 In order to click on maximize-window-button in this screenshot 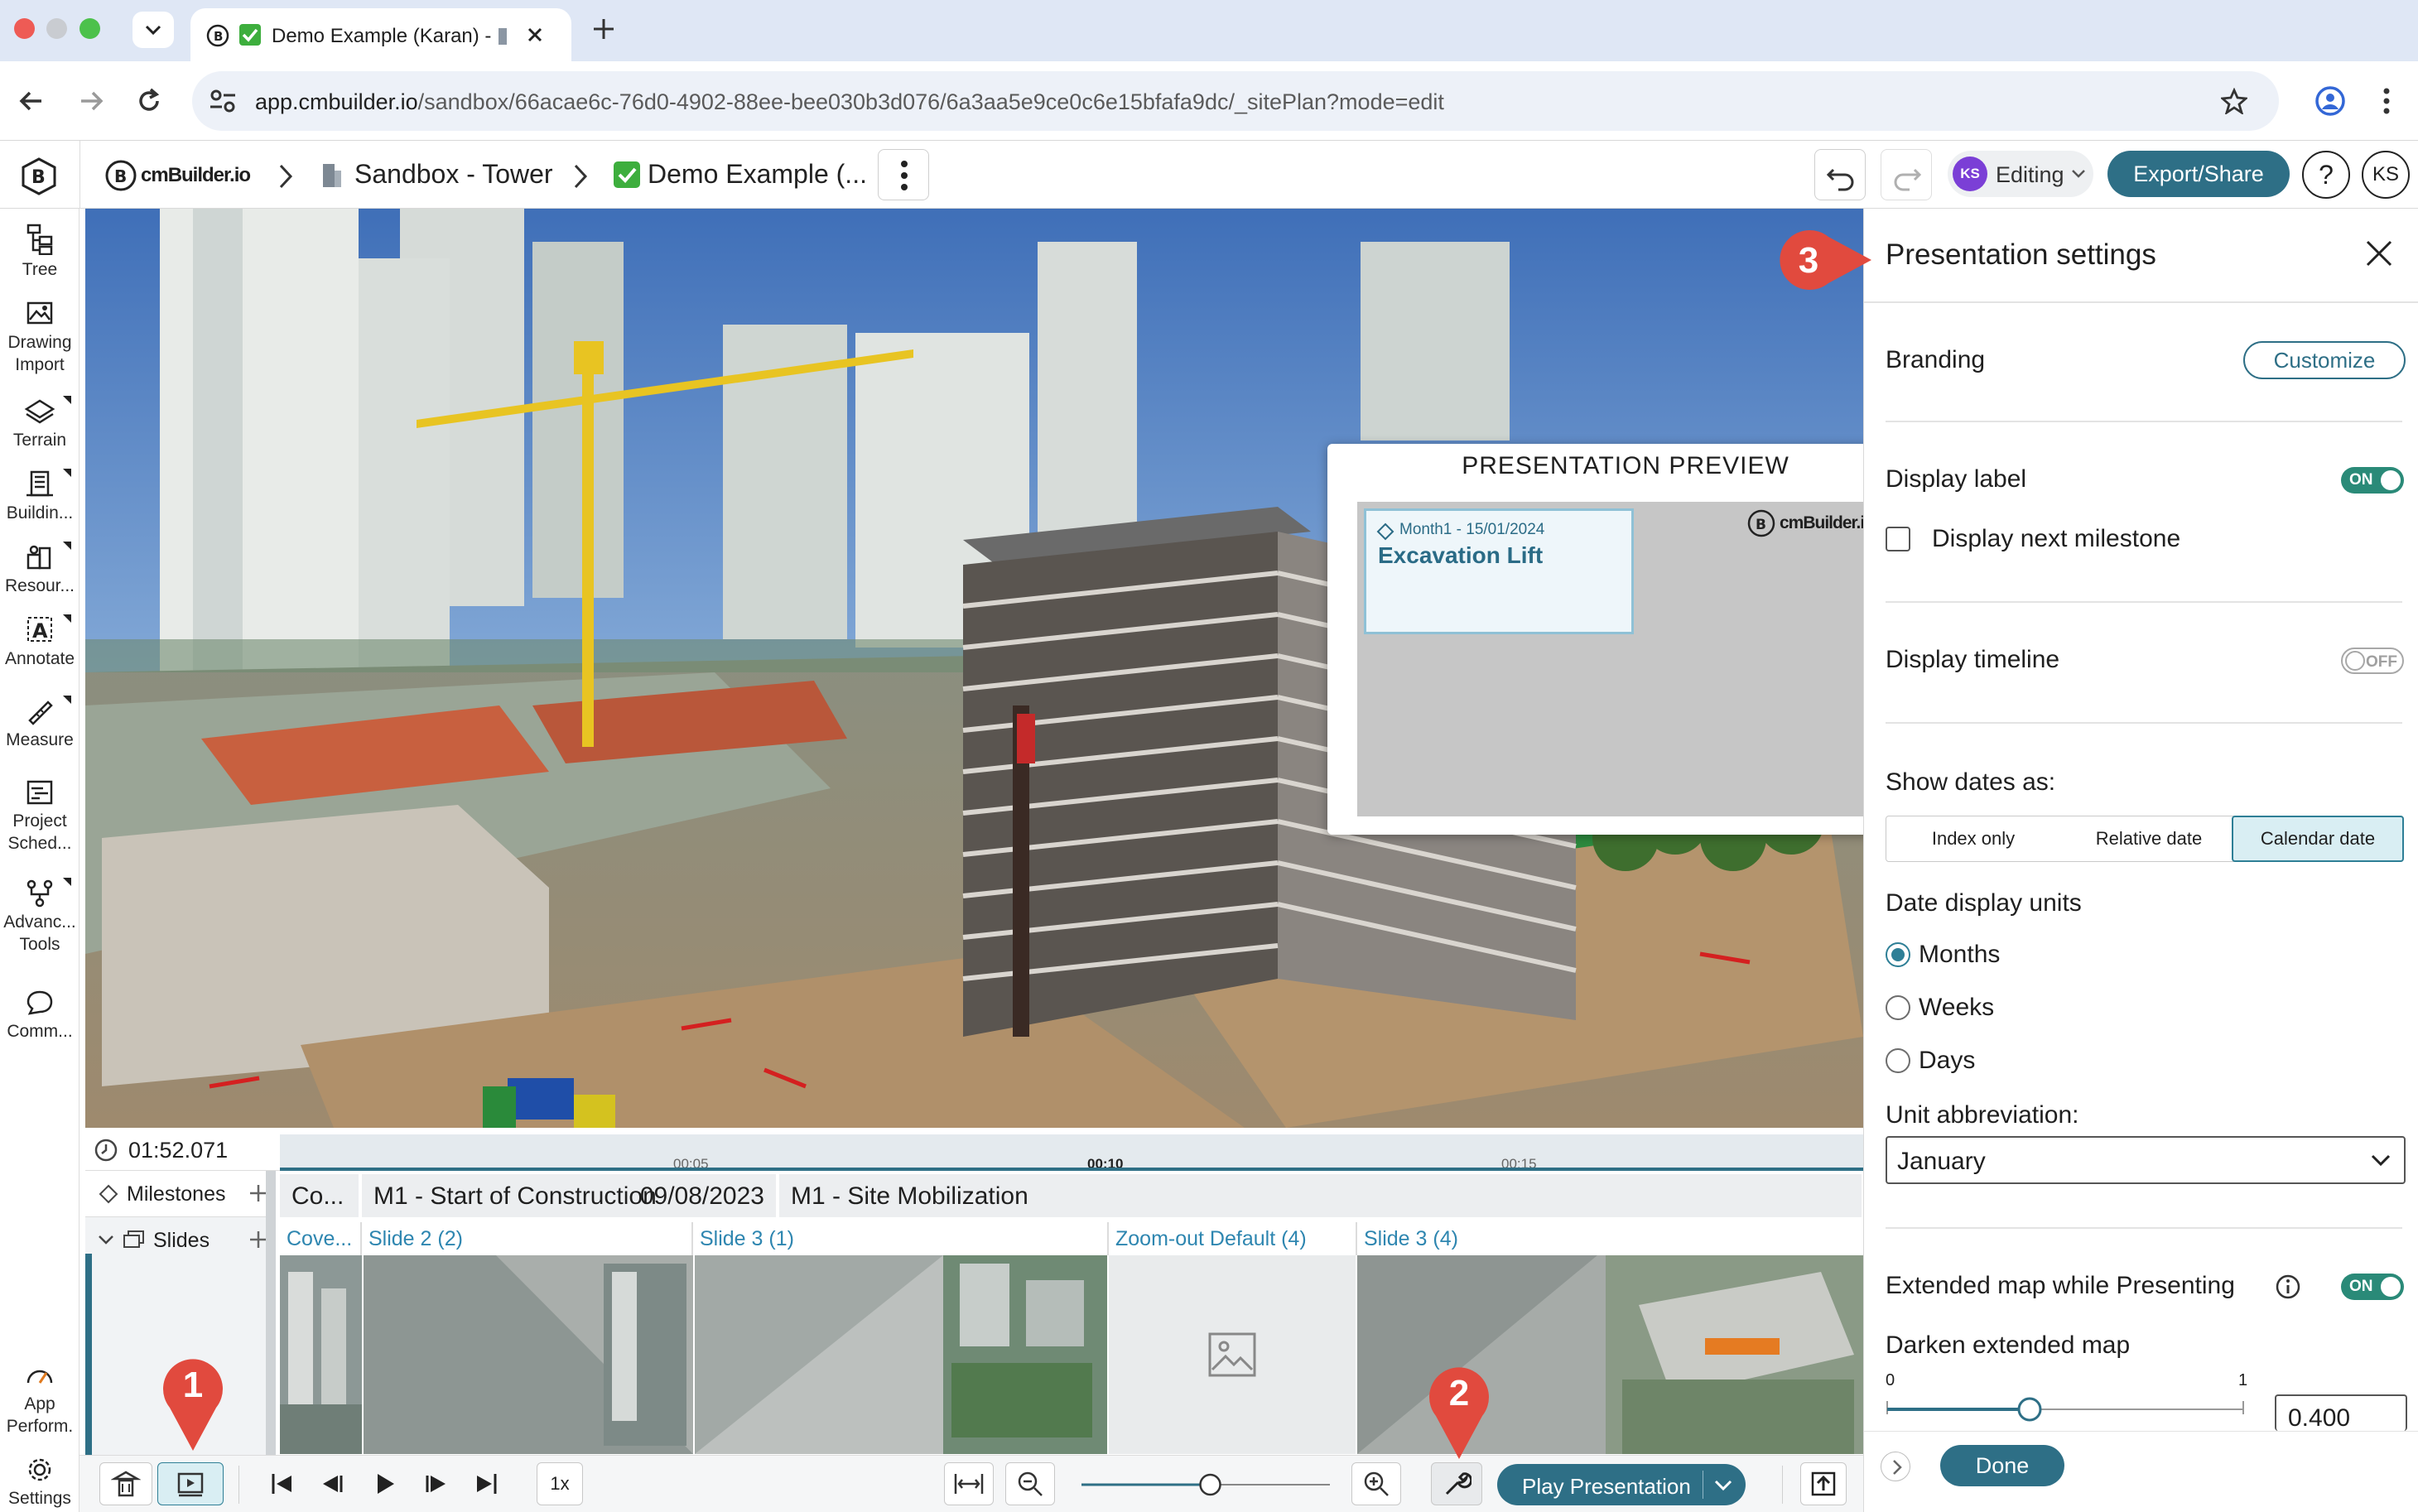, I will do `click(89, 28)`.